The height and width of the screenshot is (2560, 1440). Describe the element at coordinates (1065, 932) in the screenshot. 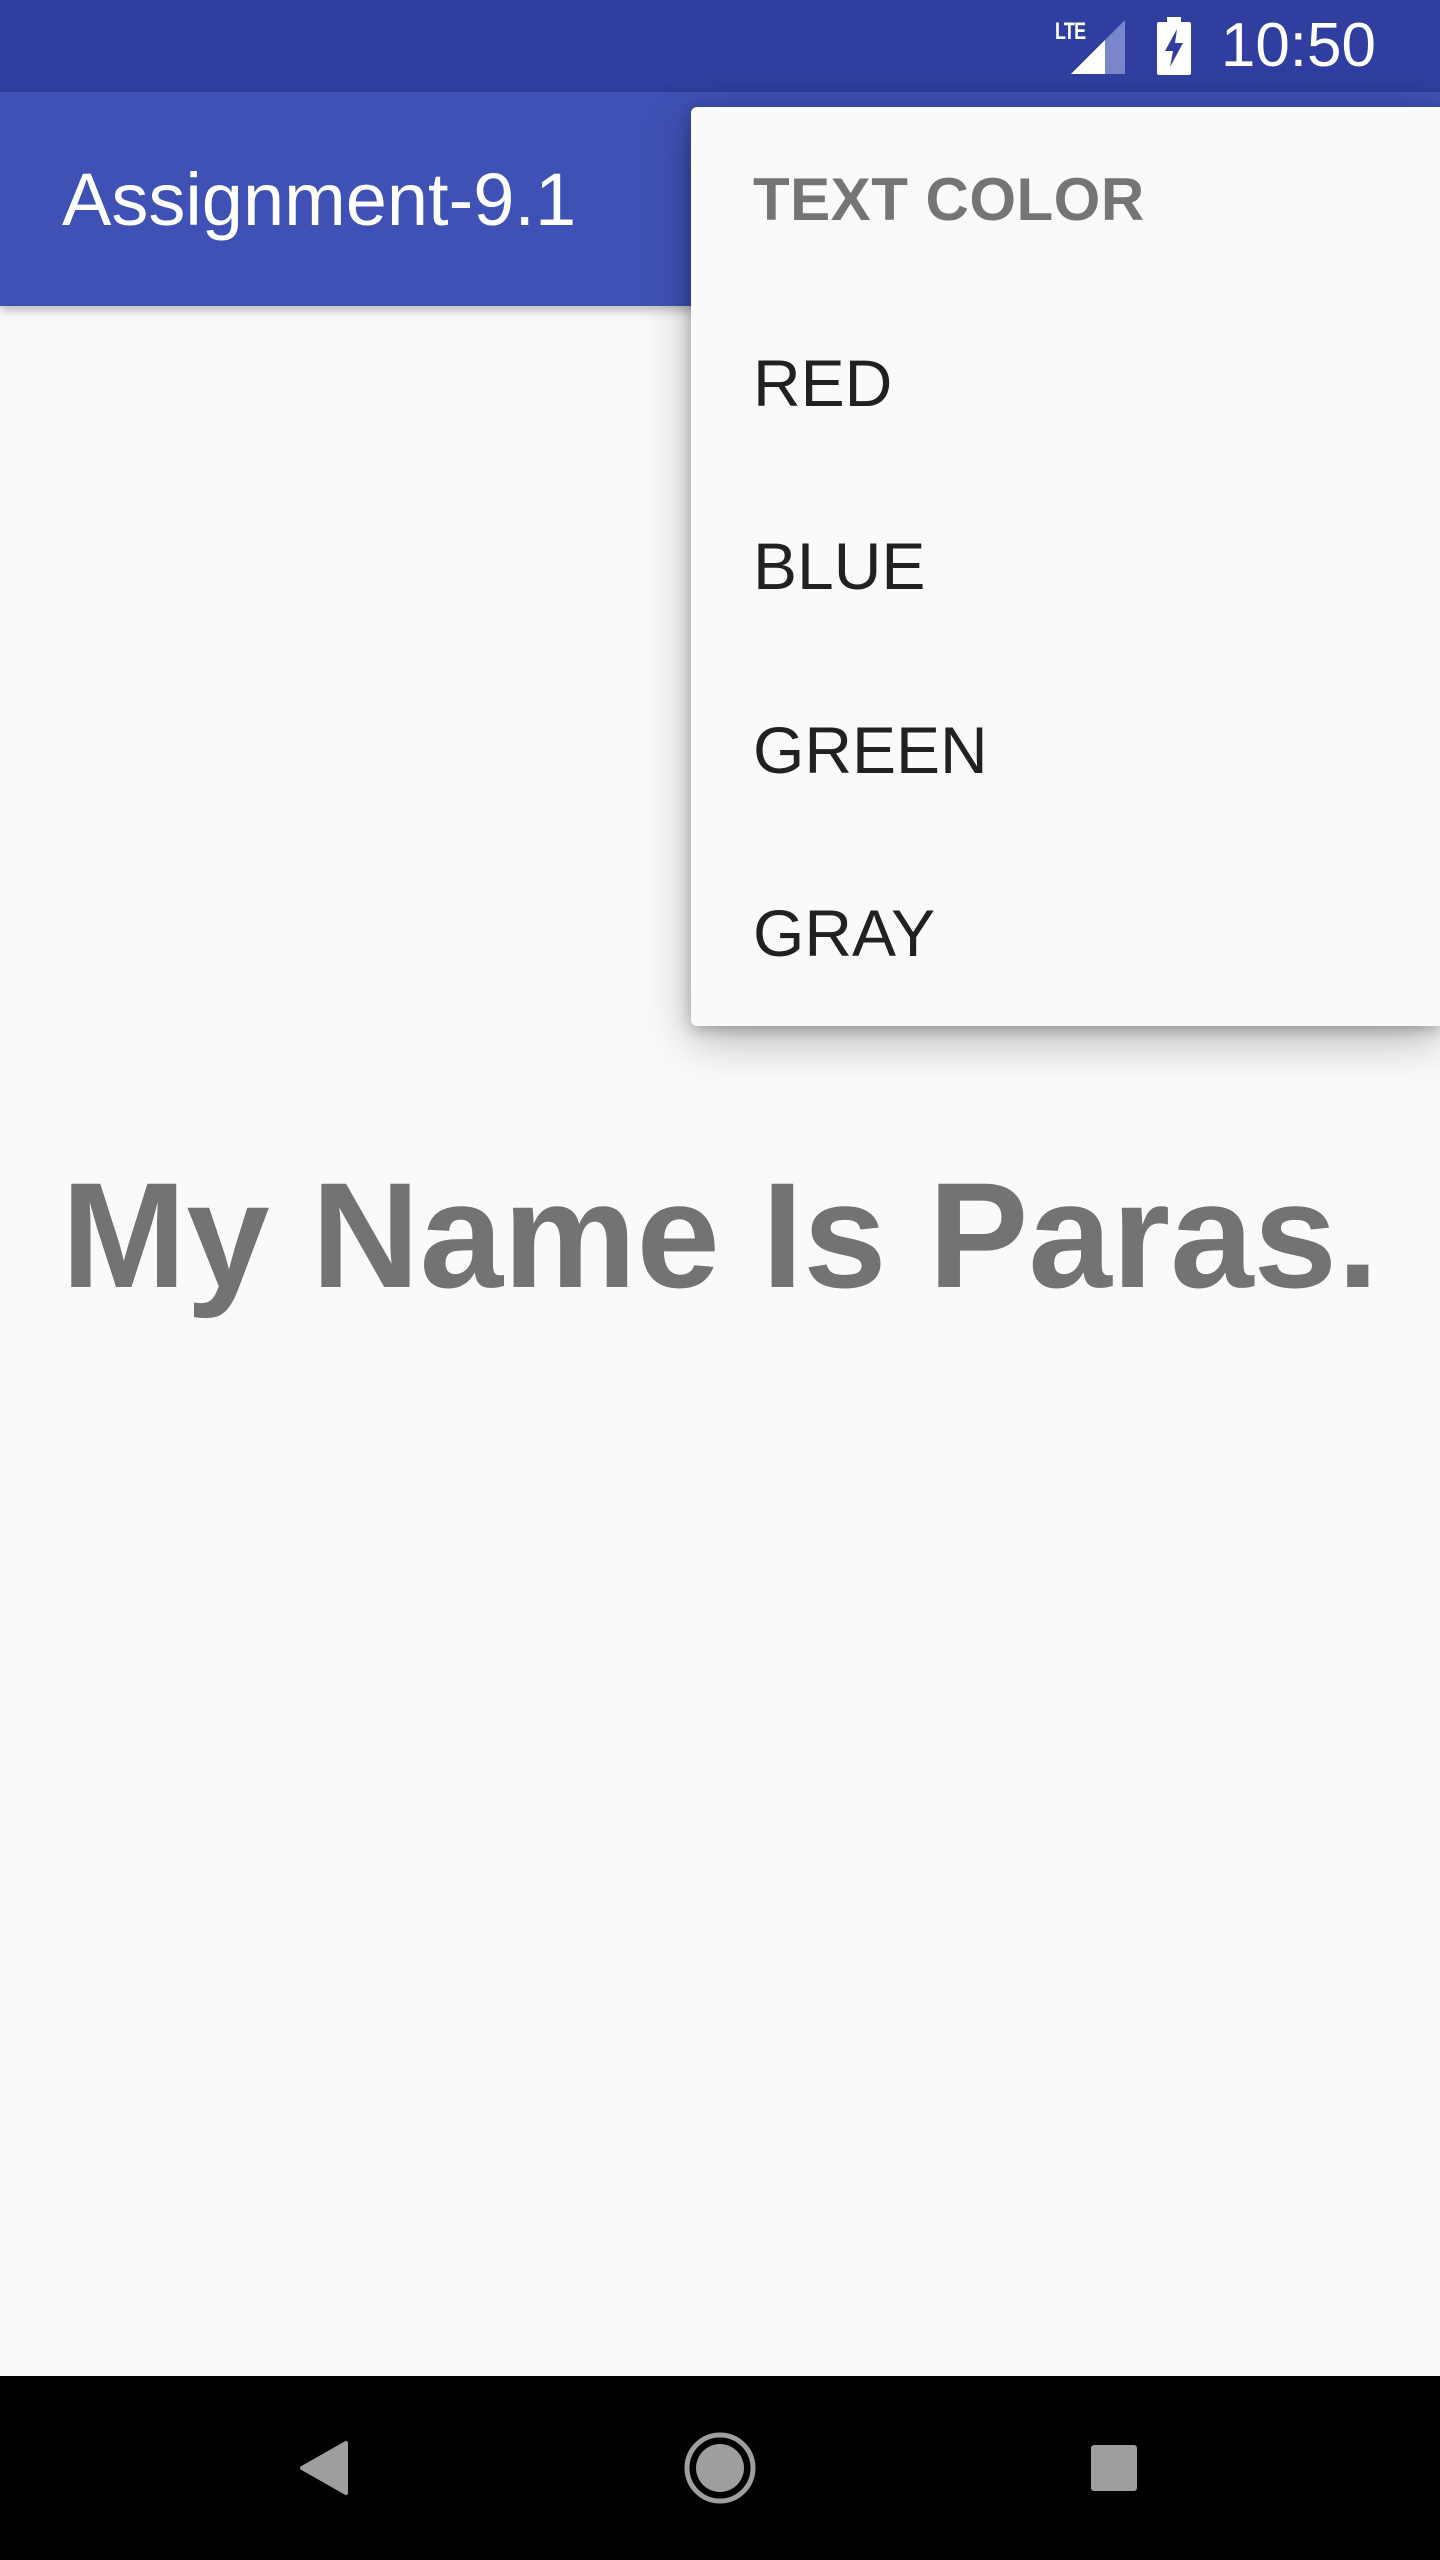

I see `menu-item-gray: GRAY` at that location.